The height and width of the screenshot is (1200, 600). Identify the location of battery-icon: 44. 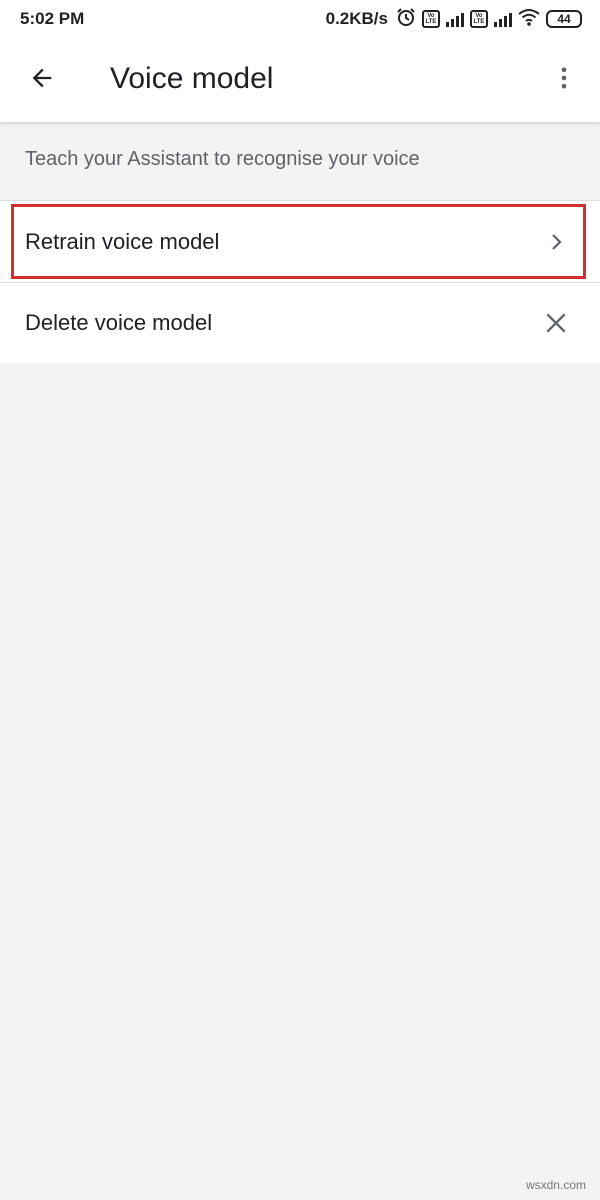
(564, 19).